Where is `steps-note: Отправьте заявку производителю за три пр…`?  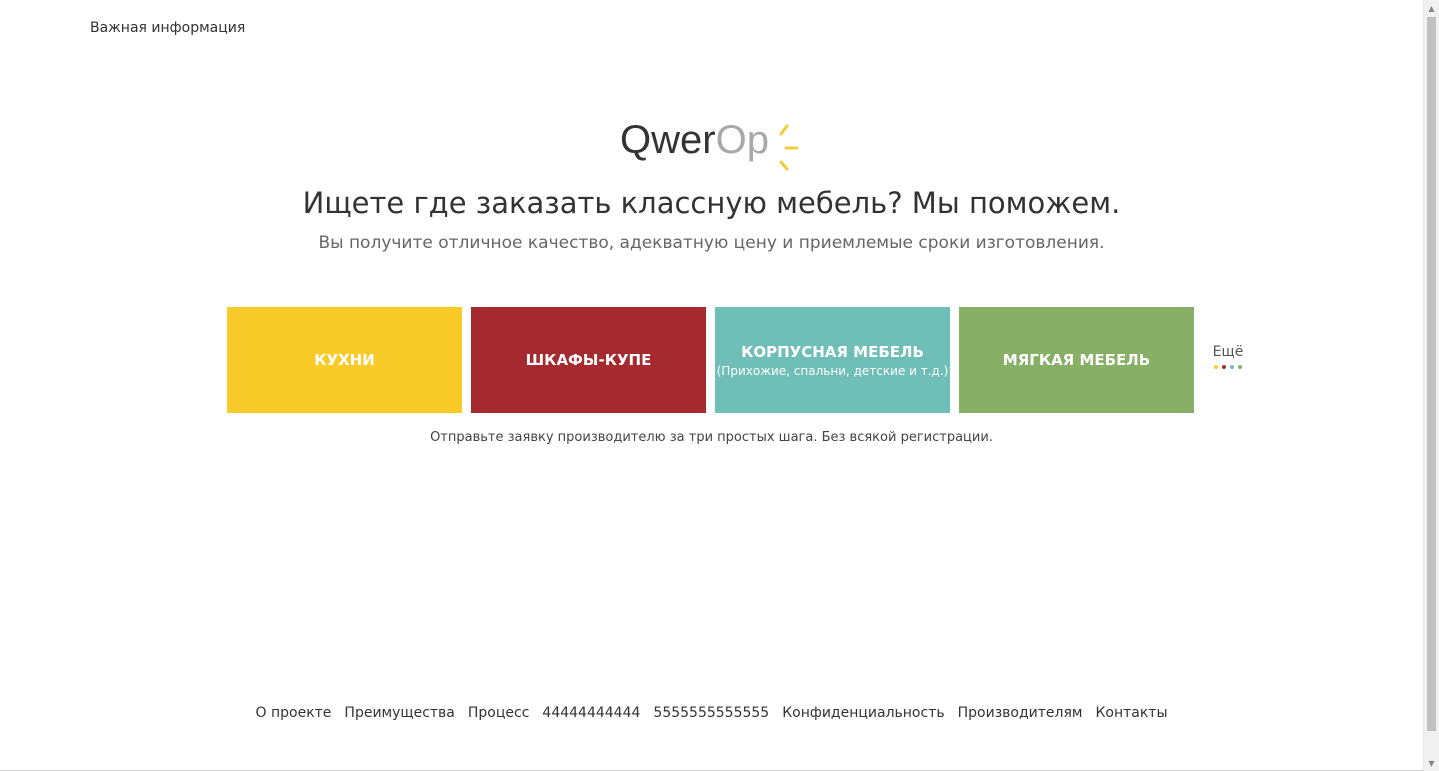 steps-note: Отправьте заявку производителю за три пр… is located at coordinates (711, 437).